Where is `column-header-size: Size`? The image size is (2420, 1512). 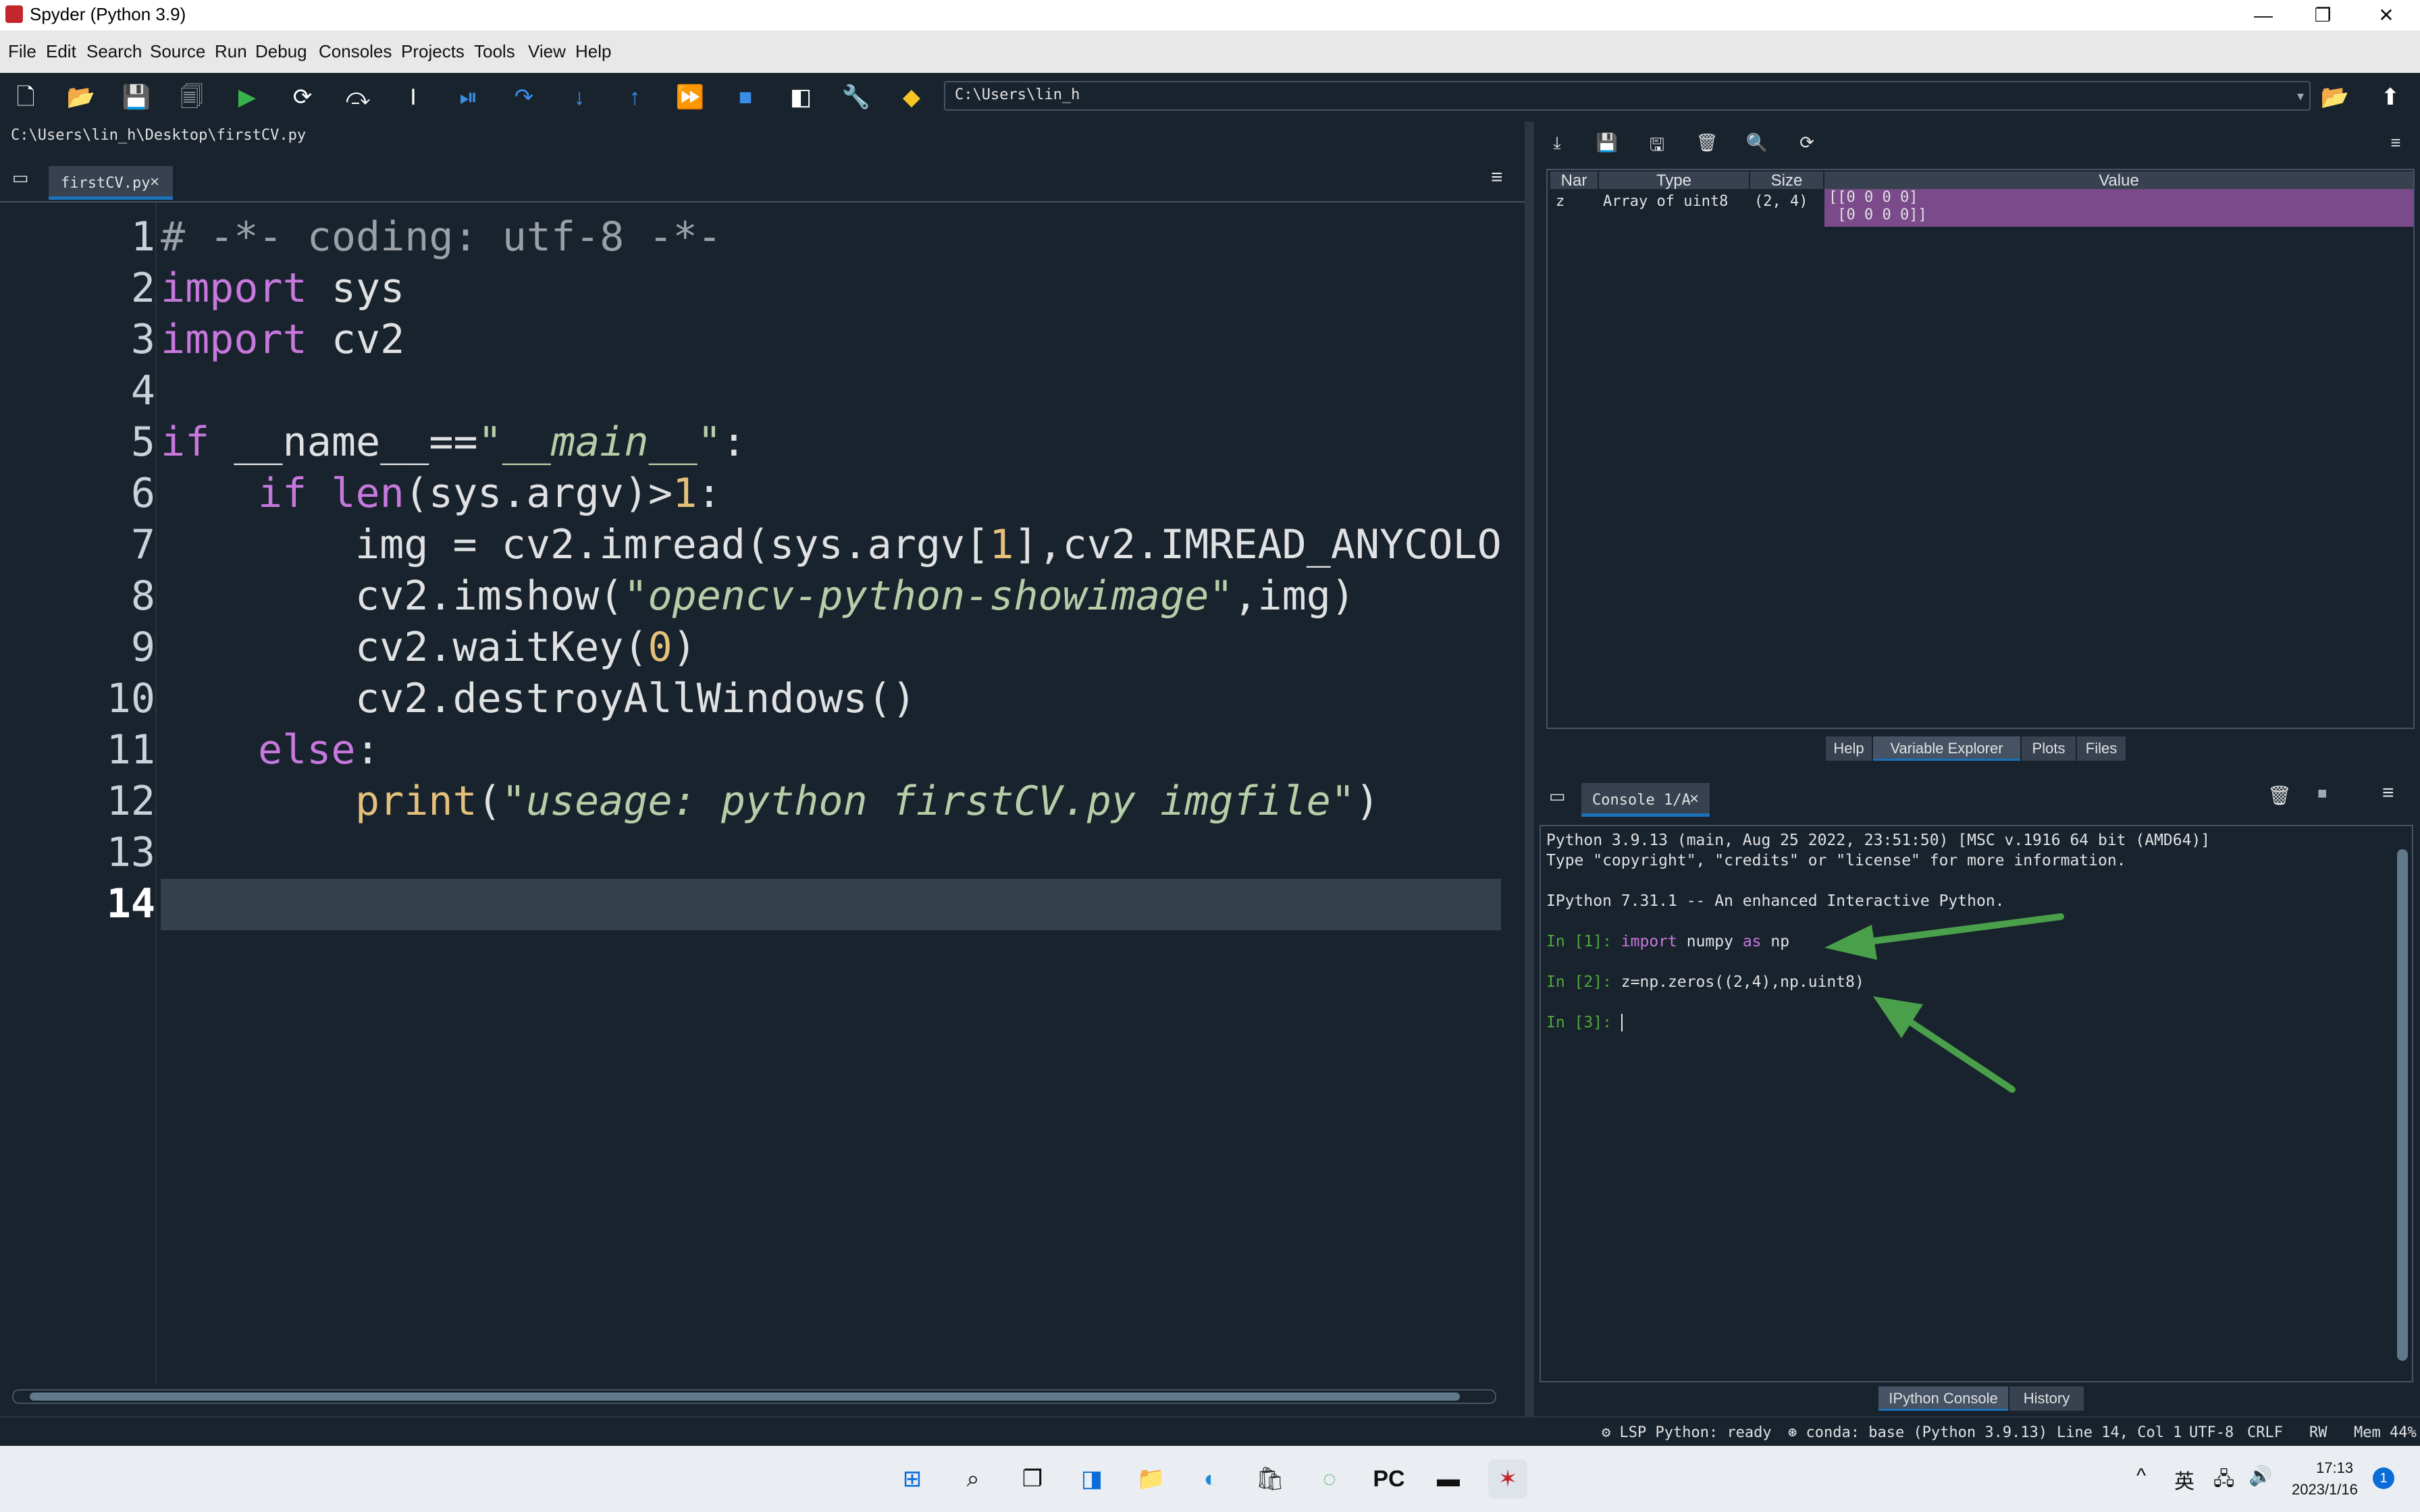
column-header-size: Size is located at coordinates (1786, 180).